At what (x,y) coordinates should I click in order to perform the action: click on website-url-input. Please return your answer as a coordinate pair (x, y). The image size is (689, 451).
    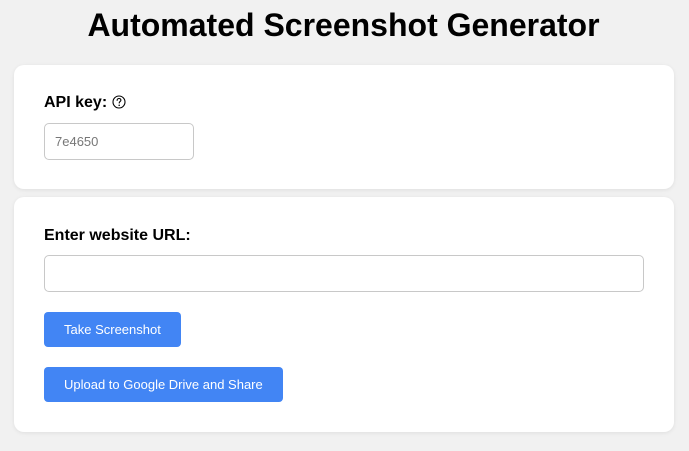
    Looking at the image, I should click on (344, 273).